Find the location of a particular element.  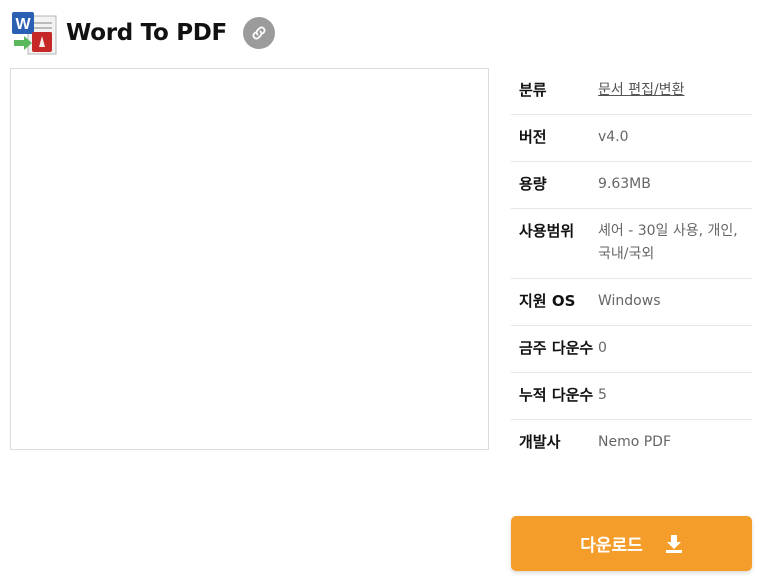

info-value: 5 is located at coordinates (602, 395).